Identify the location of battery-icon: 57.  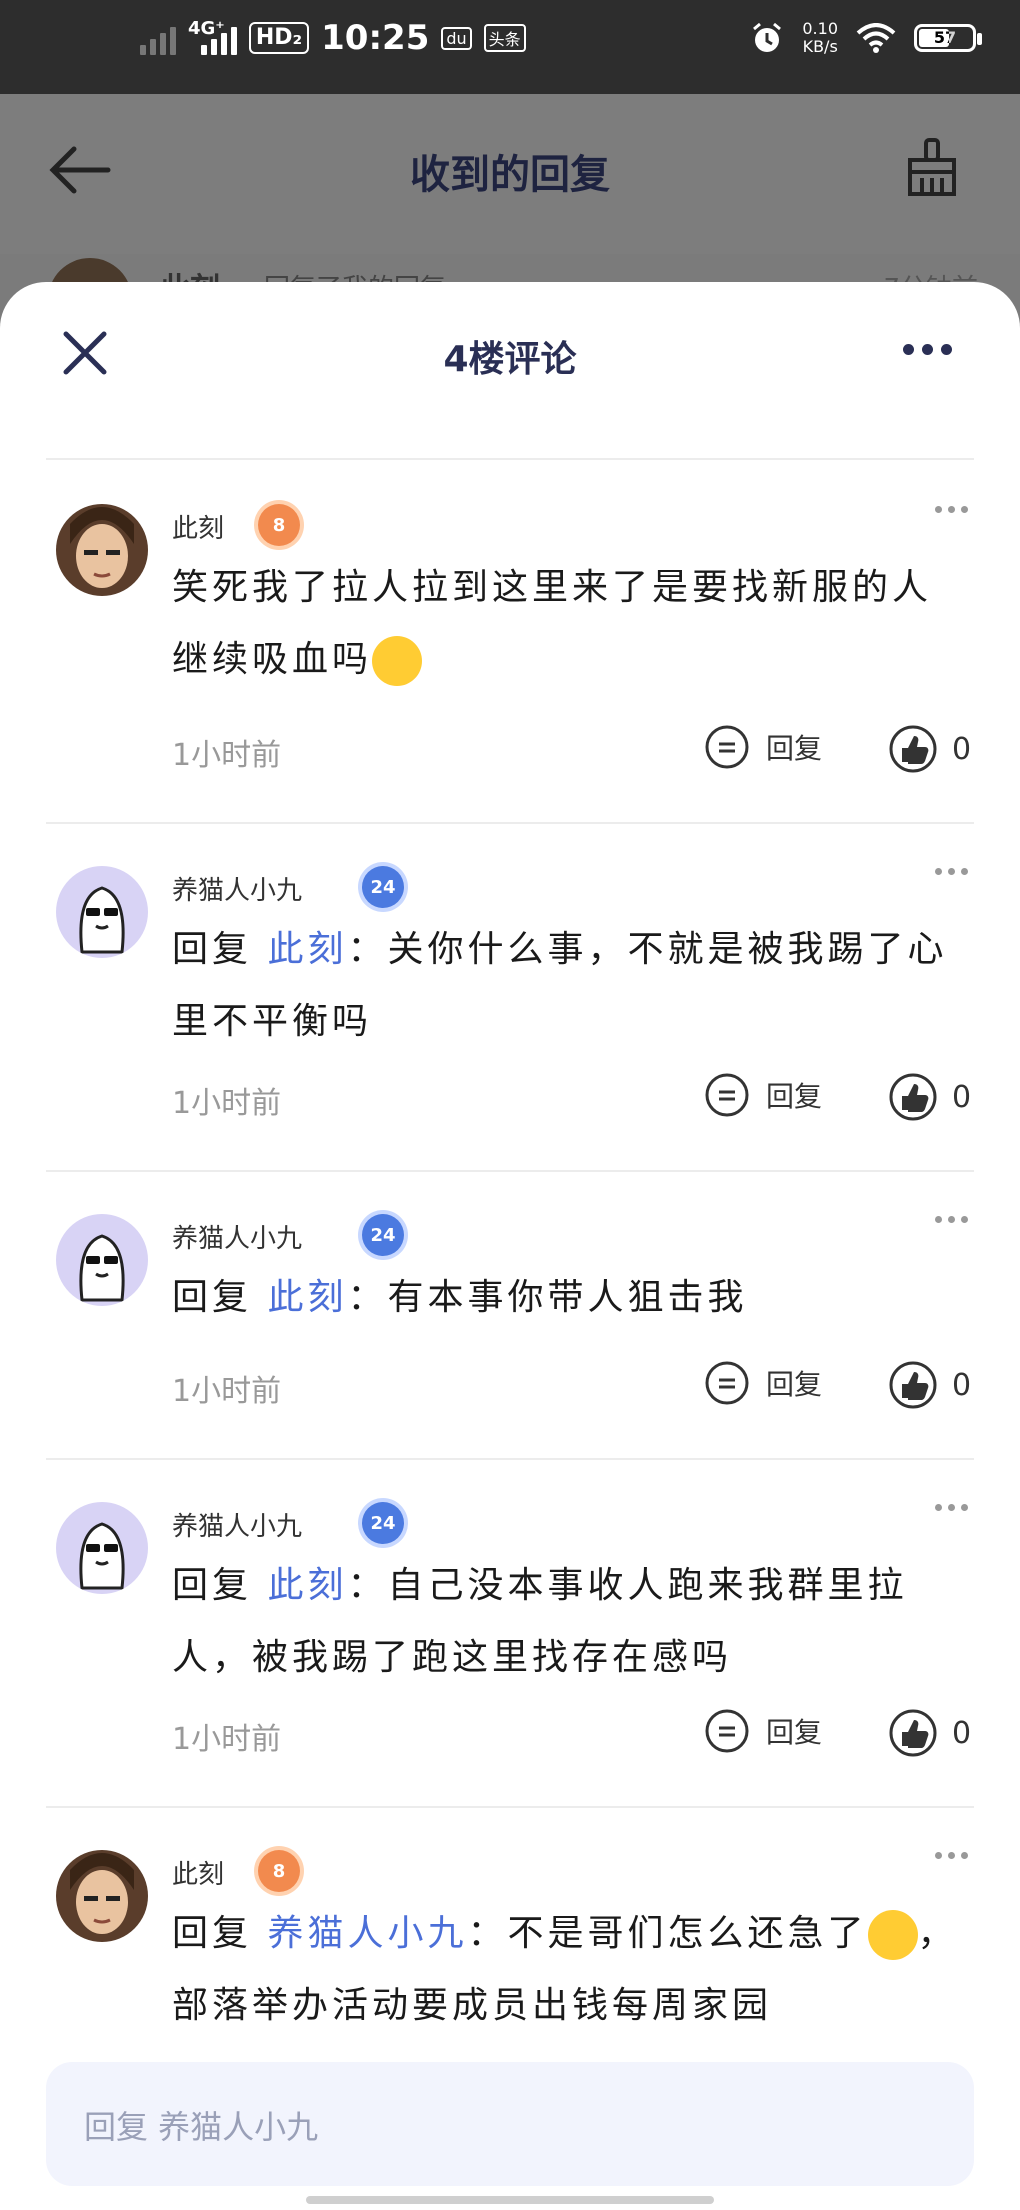
(948, 38).